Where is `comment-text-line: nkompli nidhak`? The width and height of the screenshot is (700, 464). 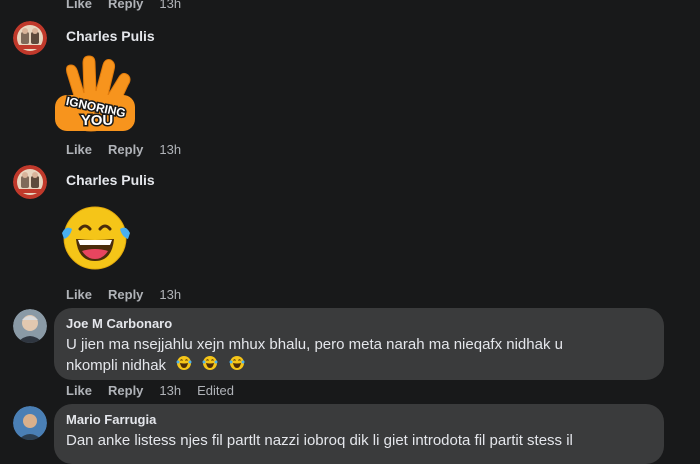
comment-text-line: nkompli nidhak is located at coordinates (116, 365).